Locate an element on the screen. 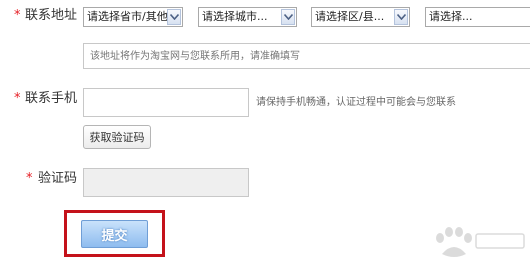 This screenshot has width=530, height=266. submit-button: 提交 is located at coordinates (114, 234).